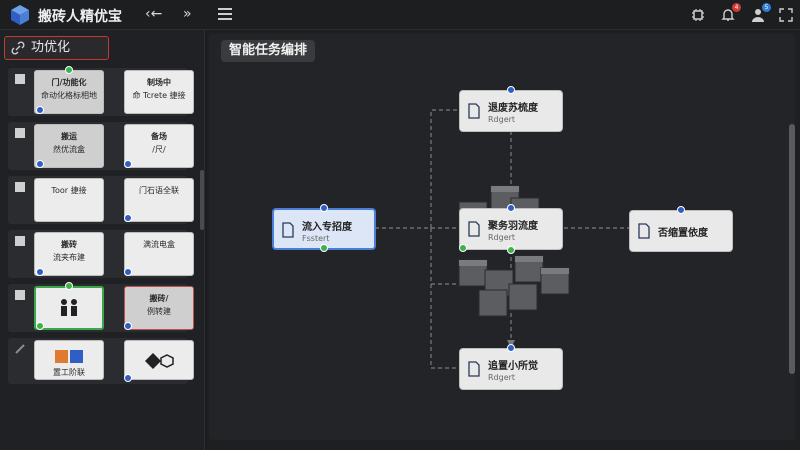 The height and width of the screenshot is (450, 800). What do you see at coordinates (20, 349) in the screenshot?
I see `link-mini-icon` at bounding box center [20, 349].